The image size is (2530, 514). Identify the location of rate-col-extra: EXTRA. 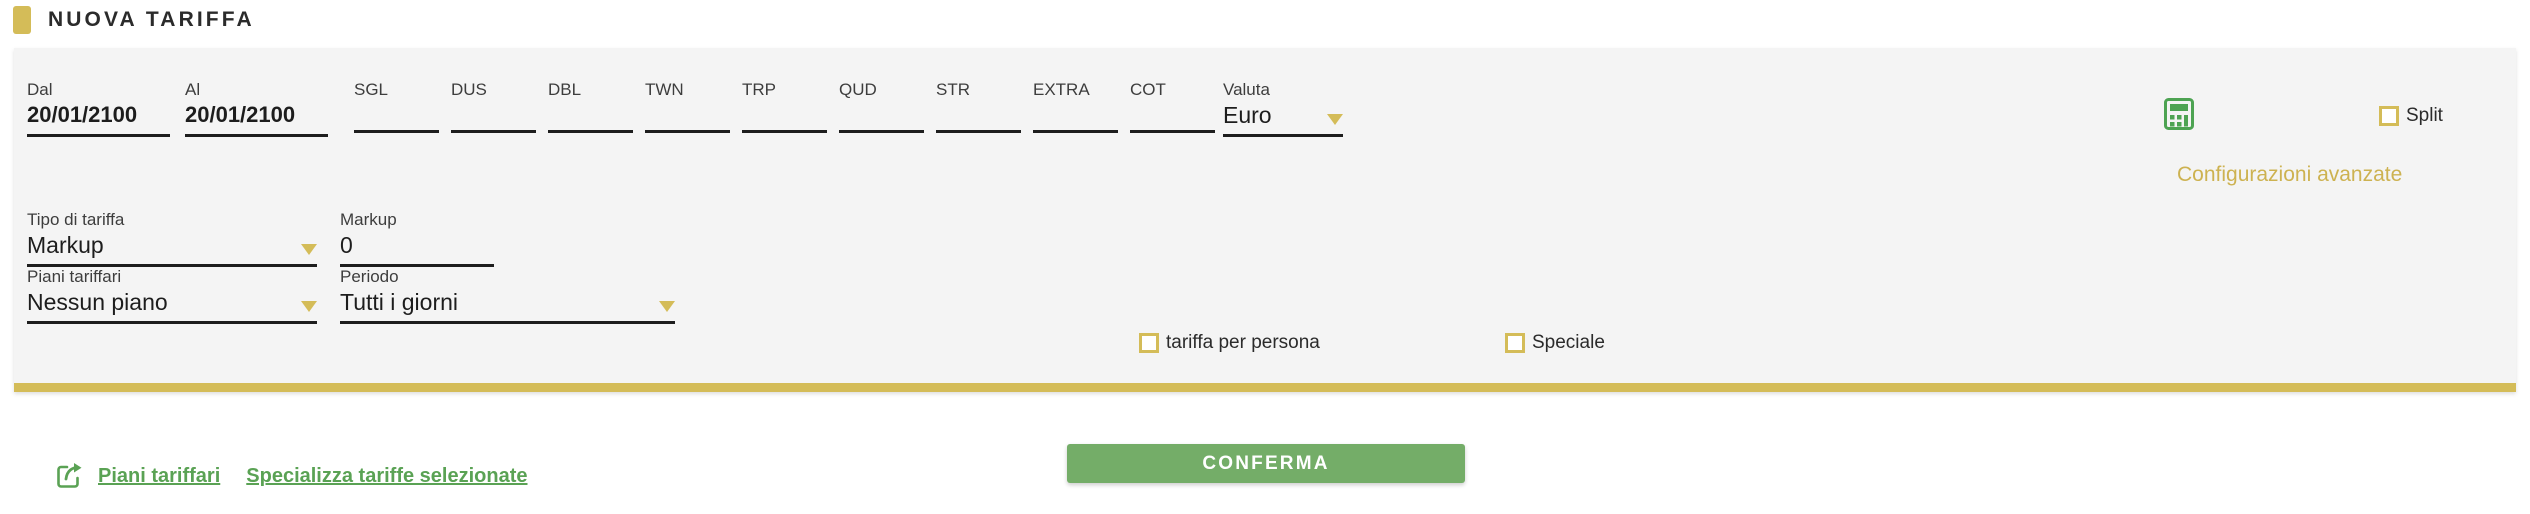
(1075, 106).